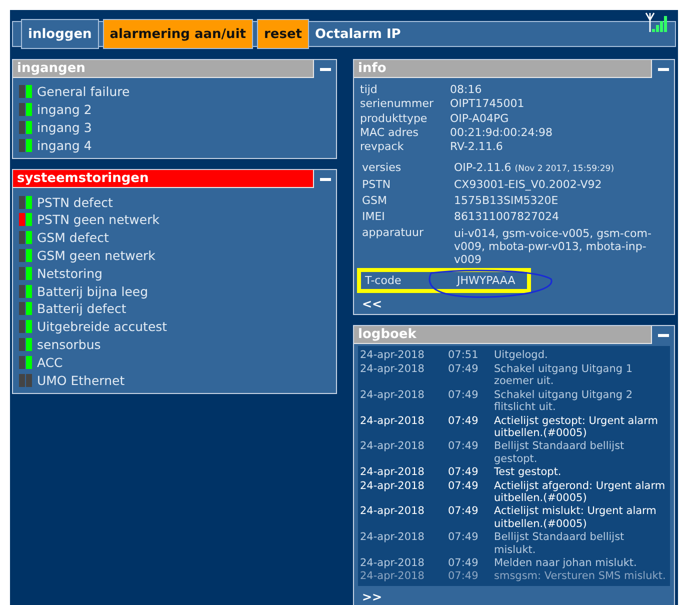 This screenshot has height=605, width=682. What do you see at coordinates (372, 596) in the screenshot?
I see `more-link: >>` at bounding box center [372, 596].